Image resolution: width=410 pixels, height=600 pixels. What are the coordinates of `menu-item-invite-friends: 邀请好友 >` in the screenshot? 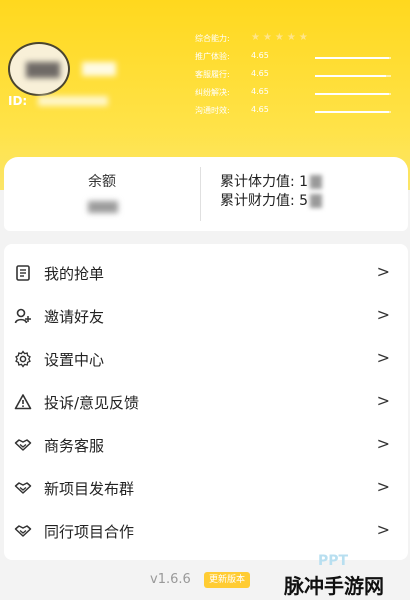 It's located at (206, 316).